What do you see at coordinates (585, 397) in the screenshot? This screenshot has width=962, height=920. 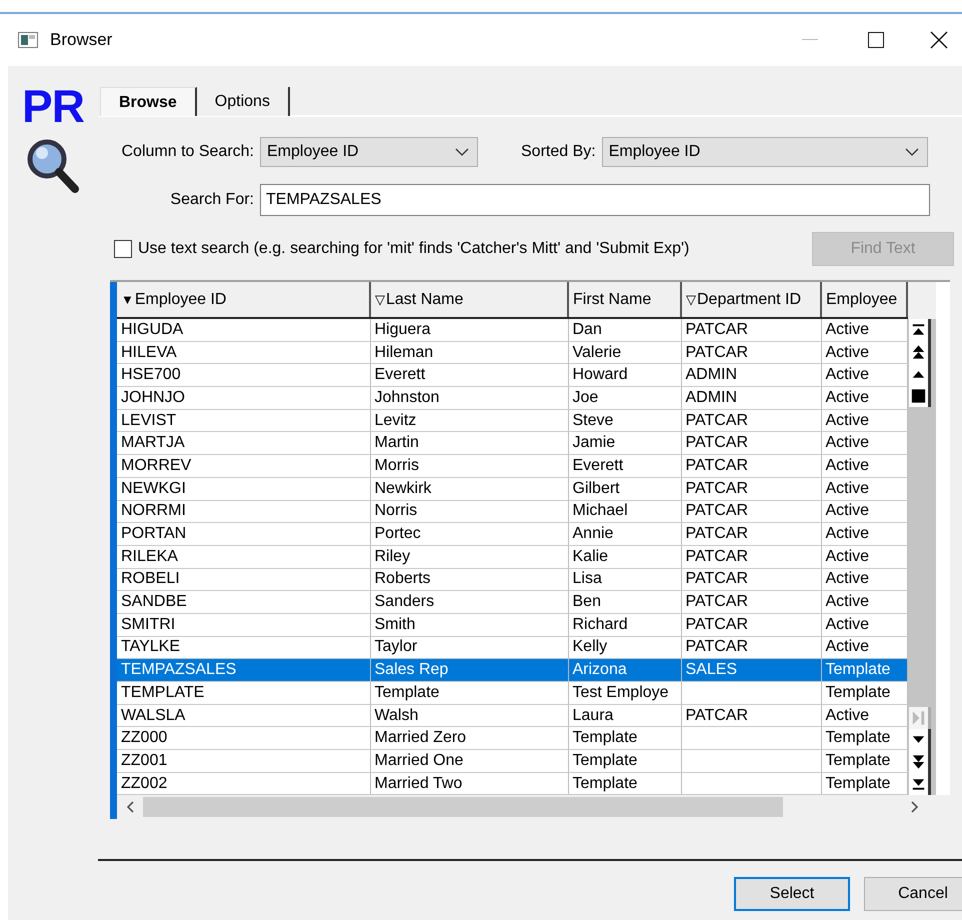 I see `table-cell: Joe` at bounding box center [585, 397].